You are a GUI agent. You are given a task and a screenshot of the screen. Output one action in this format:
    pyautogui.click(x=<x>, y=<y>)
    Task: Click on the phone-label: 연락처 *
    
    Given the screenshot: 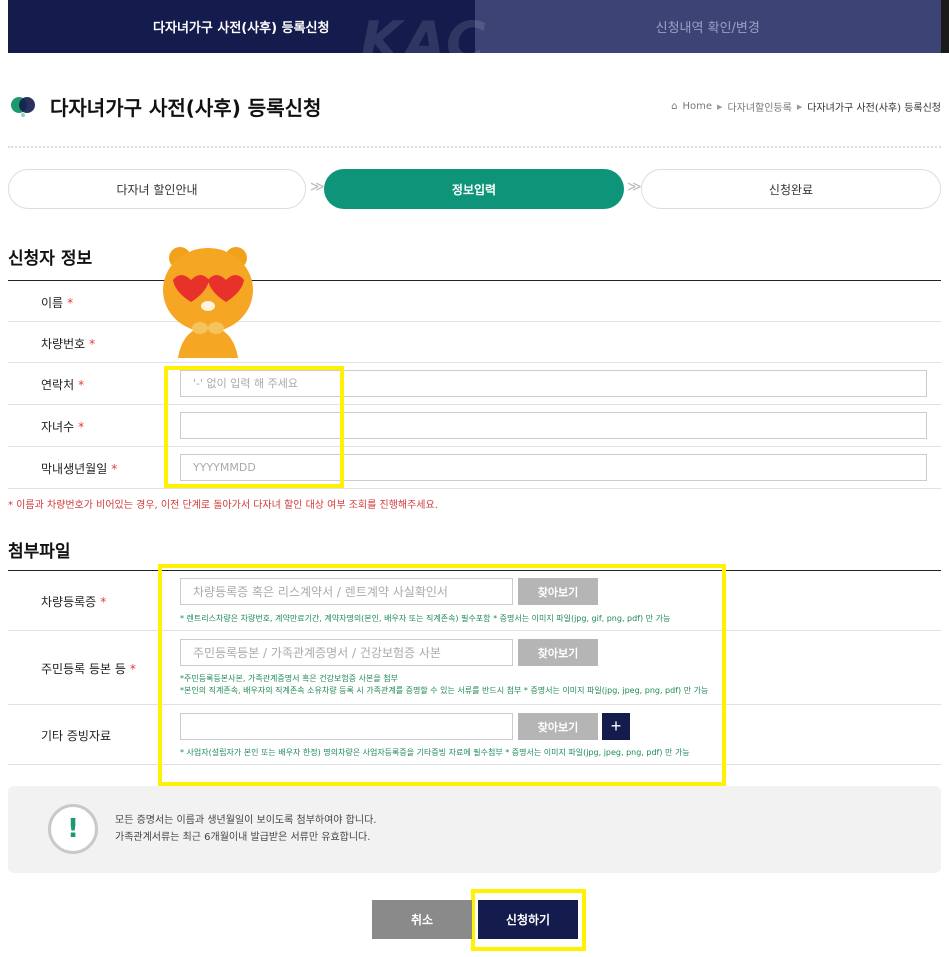 What is the action you would take?
    pyautogui.click(x=63, y=385)
    